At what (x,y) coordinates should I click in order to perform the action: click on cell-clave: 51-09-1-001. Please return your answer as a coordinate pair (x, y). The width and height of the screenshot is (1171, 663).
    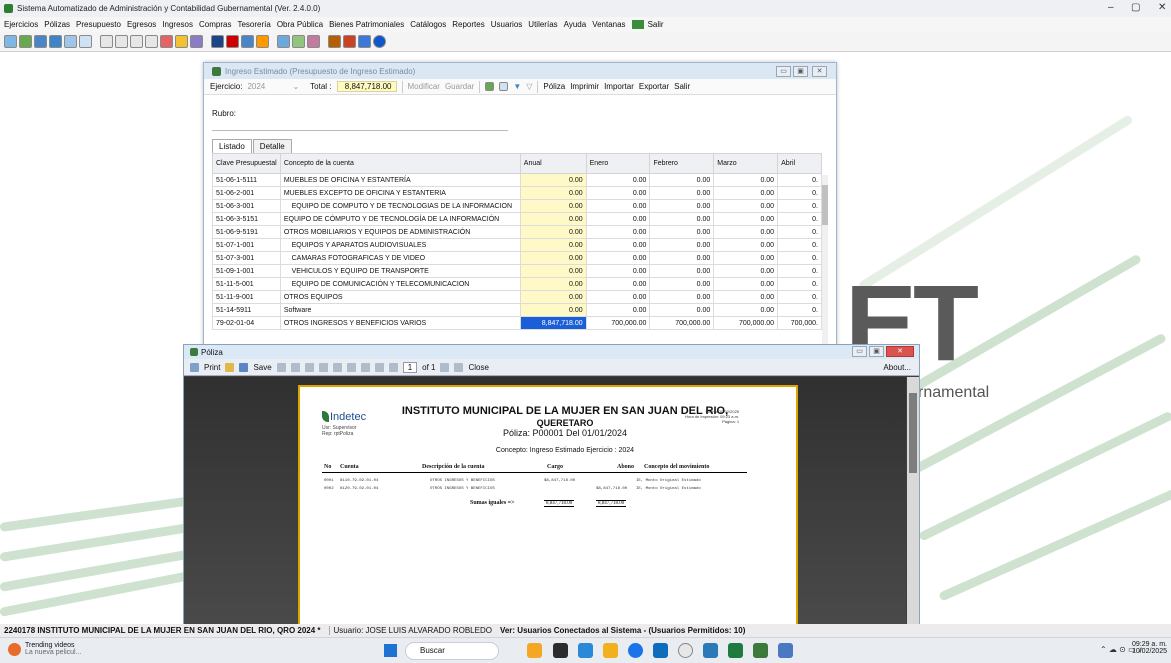
    Looking at the image, I should click on (246, 271).